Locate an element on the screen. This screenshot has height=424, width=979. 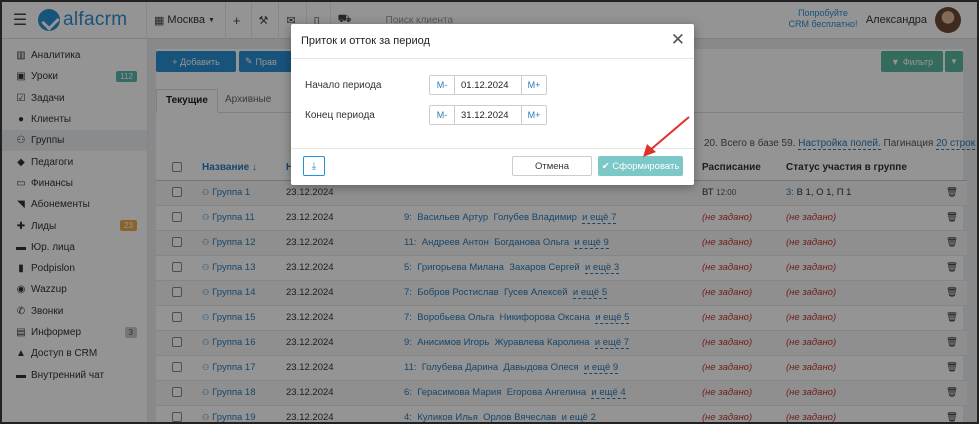
generate-button: ✔ Сформировать is located at coordinates (640, 166).